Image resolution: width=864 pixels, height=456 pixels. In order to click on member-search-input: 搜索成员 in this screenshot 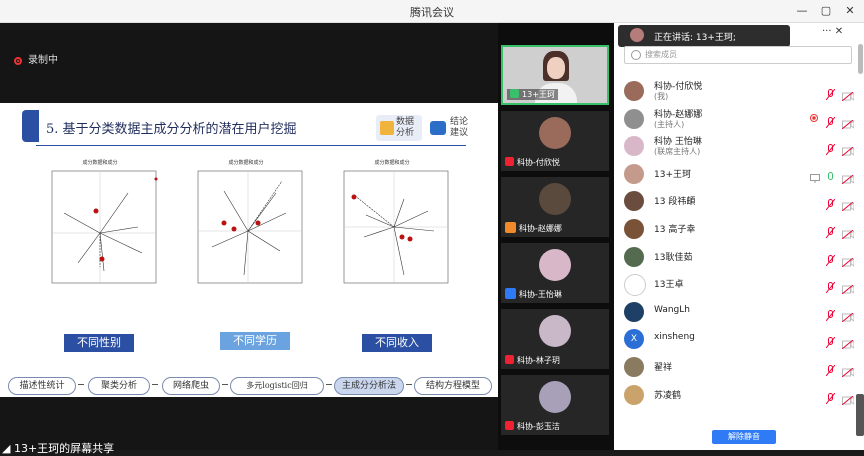, I will do `click(738, 55)`.